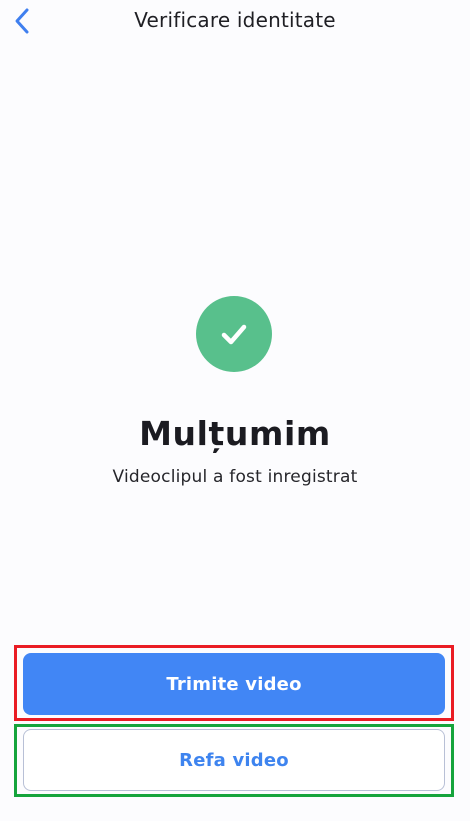  I want to click on page-title: Verificare identitate, so click(235, 20).